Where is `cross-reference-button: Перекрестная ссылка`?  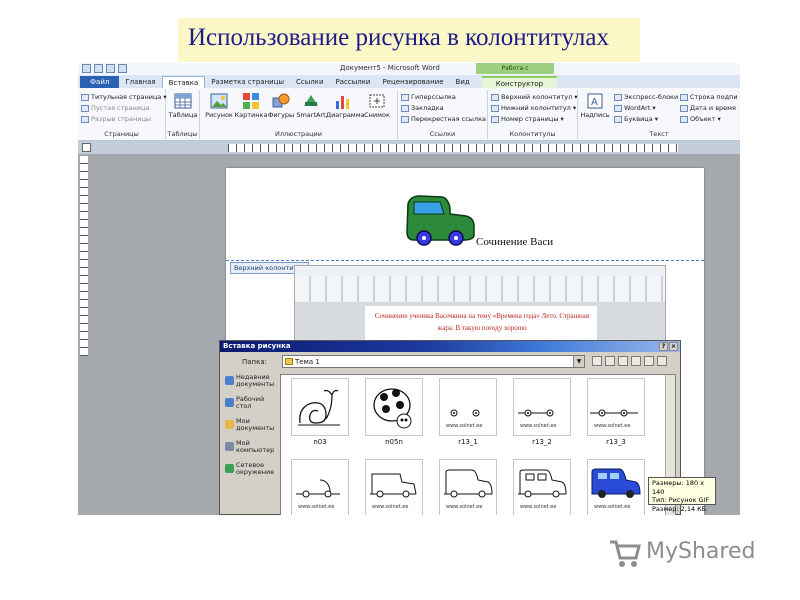
cross-reference-button: Перекрестная ссылка is located at coordinates (443, 119).